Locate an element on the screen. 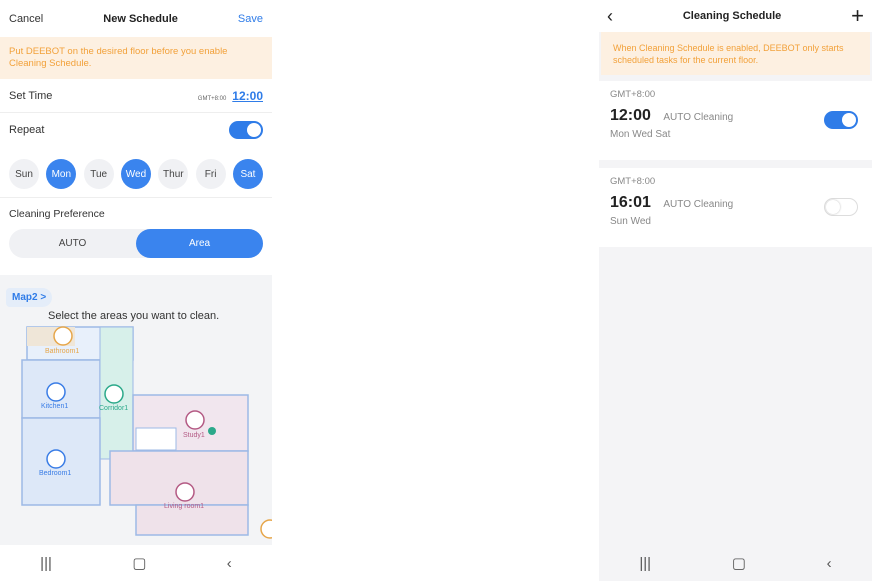 The height and width of the screenshot is (581, 872). schedule-card: GMT+8:00 12:00 AUTO Cleaning Mon Wed Sat is located at coordinates (735, 120).